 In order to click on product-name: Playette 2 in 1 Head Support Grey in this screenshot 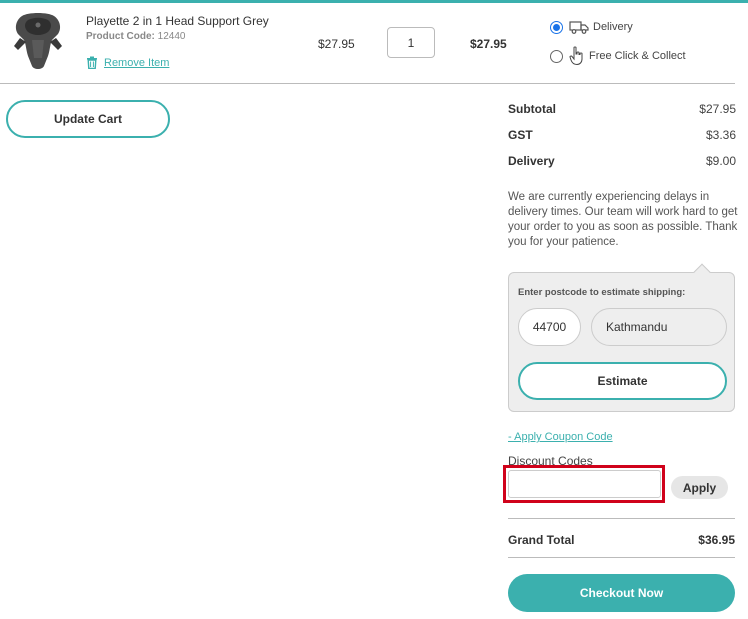, I will do `click(177, 21)`.